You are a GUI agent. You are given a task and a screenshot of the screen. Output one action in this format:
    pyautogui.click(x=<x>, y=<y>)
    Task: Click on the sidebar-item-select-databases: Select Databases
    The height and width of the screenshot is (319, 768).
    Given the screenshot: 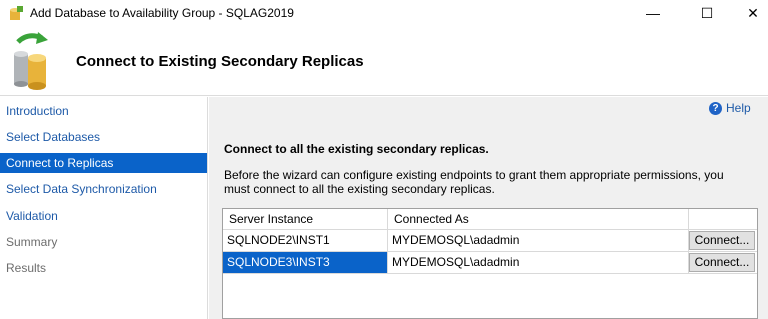 What is the action you would take?
    pyautogui.click(x=103, y=137)
    